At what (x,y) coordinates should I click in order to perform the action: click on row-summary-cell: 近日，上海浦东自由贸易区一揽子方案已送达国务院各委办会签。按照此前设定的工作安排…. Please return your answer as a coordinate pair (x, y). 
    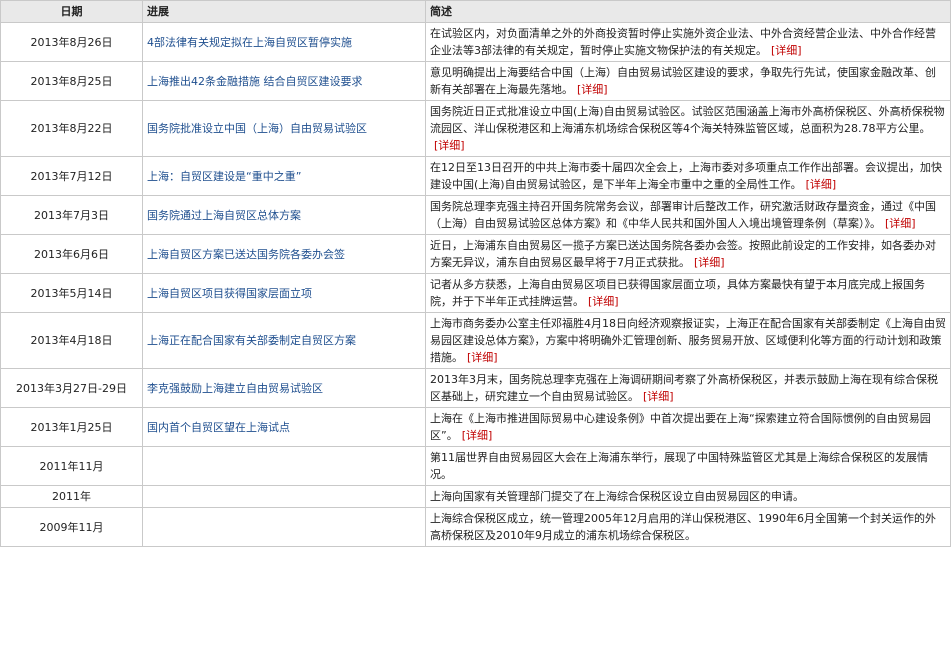
    Looking at the image, I should click on (688, 254).